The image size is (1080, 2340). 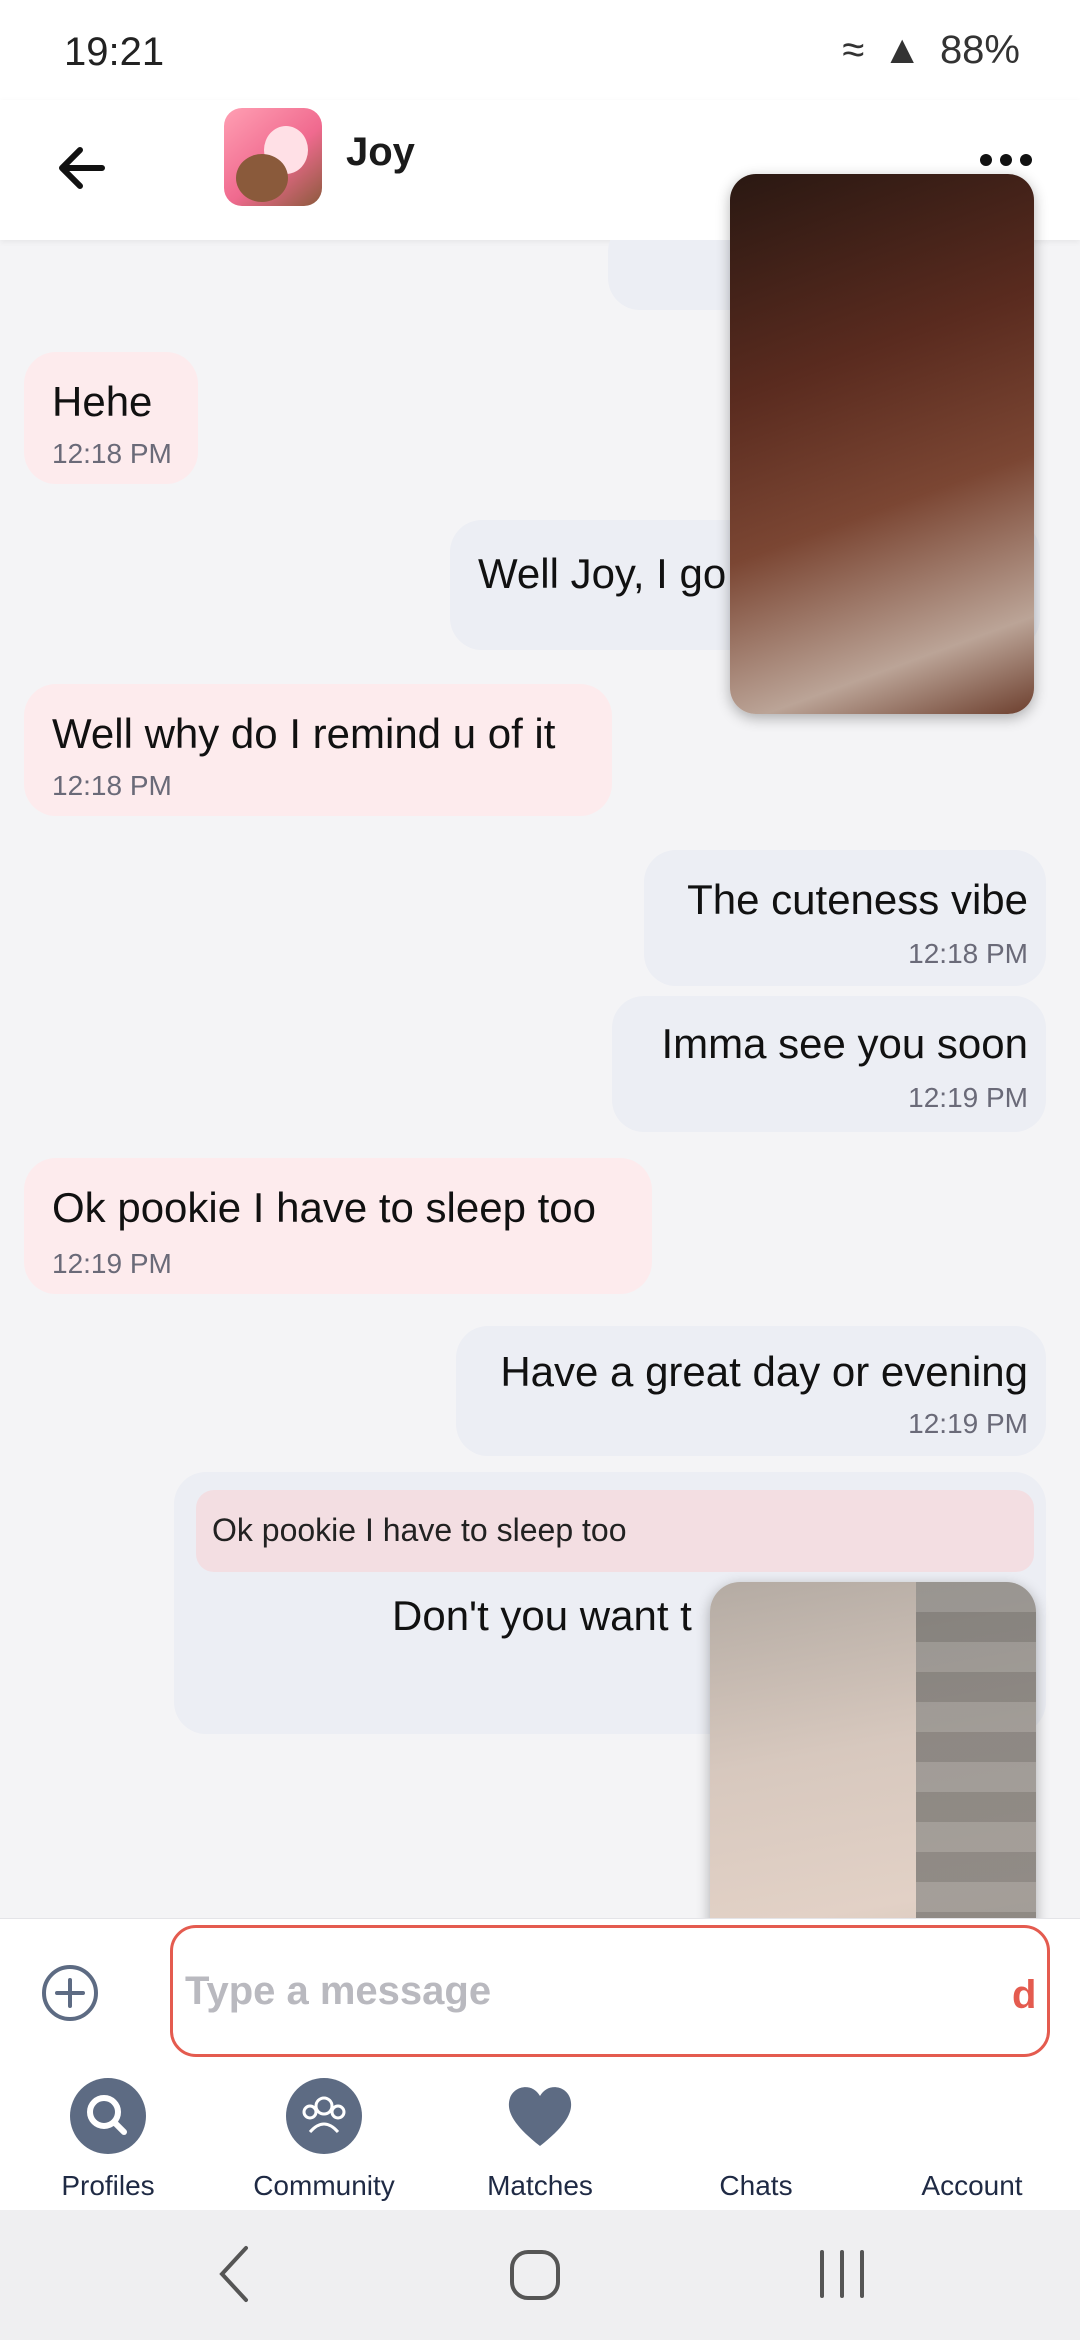 What do you see at coordinates (273, 157) in the screenshot?
I see `avatar` at bounding box center [273, 157].